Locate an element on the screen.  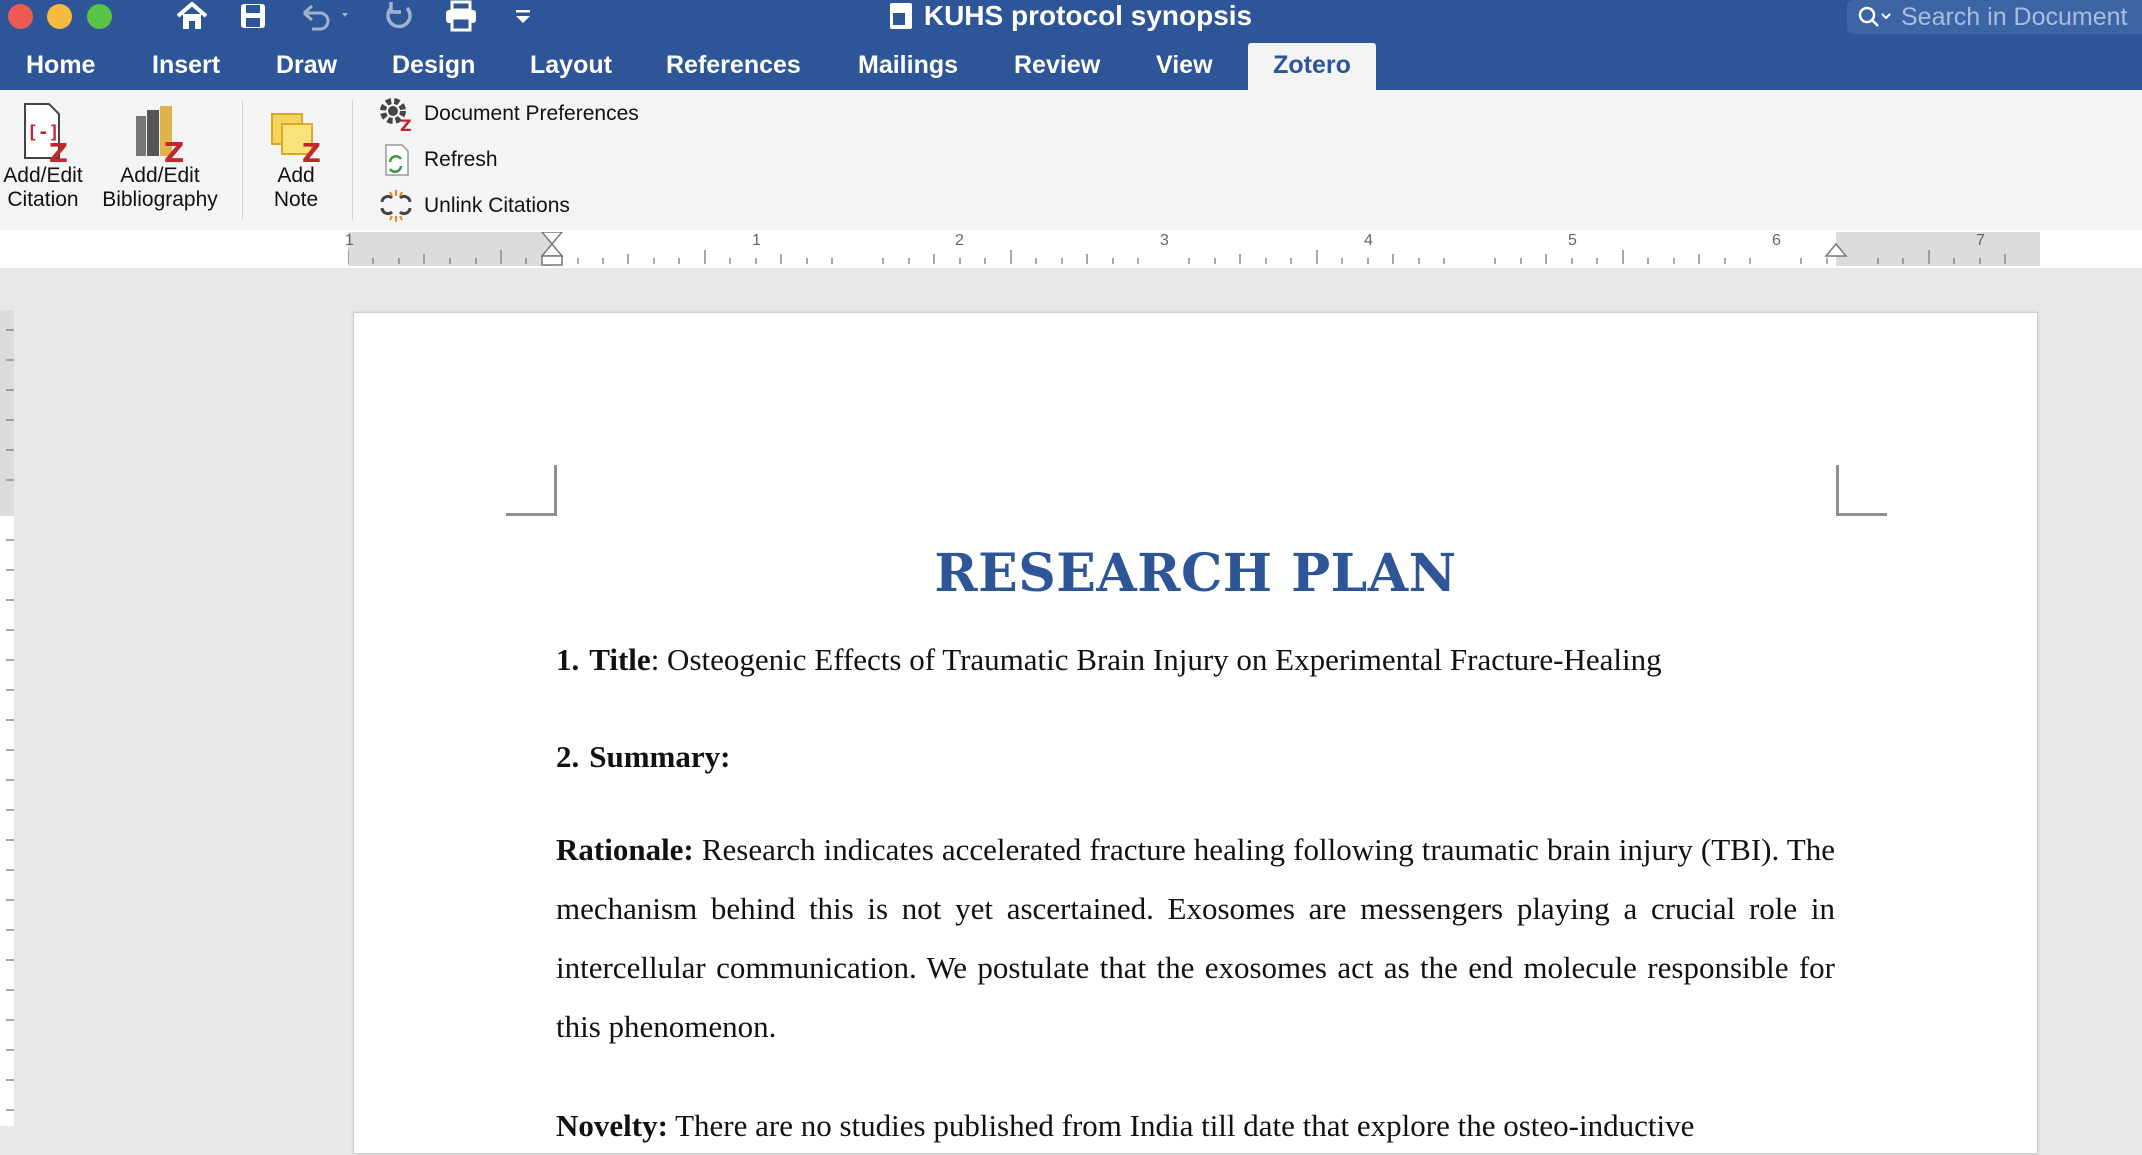
minimize-window-button is located at coordinates (59, 16).